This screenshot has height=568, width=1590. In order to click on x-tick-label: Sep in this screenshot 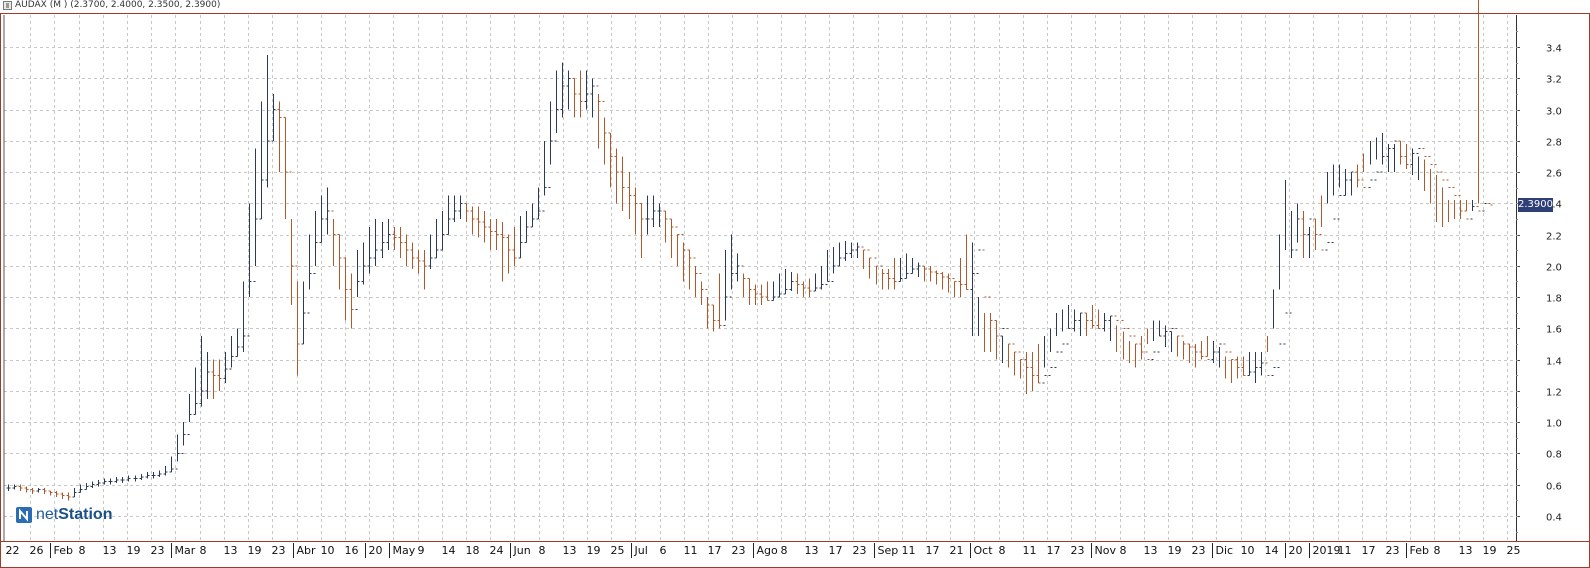, I will do `click(888, 550)`.